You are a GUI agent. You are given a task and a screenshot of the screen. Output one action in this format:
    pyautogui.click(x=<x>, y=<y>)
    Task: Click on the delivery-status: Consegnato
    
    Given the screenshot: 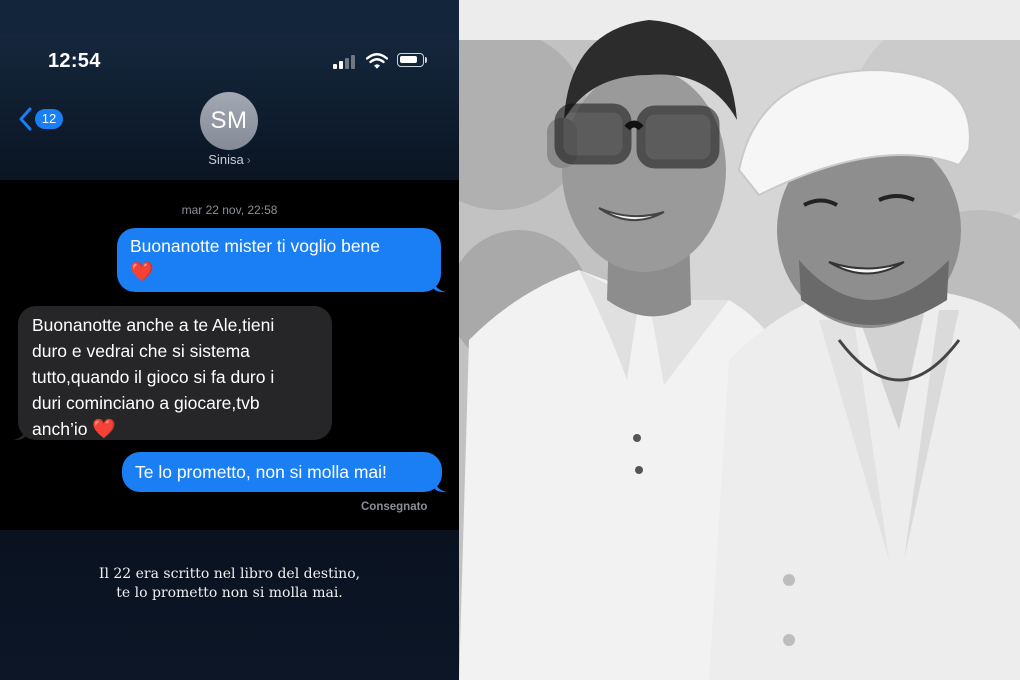 What is the action you would take?
    pyautogui.click(x=394, y=507)
    